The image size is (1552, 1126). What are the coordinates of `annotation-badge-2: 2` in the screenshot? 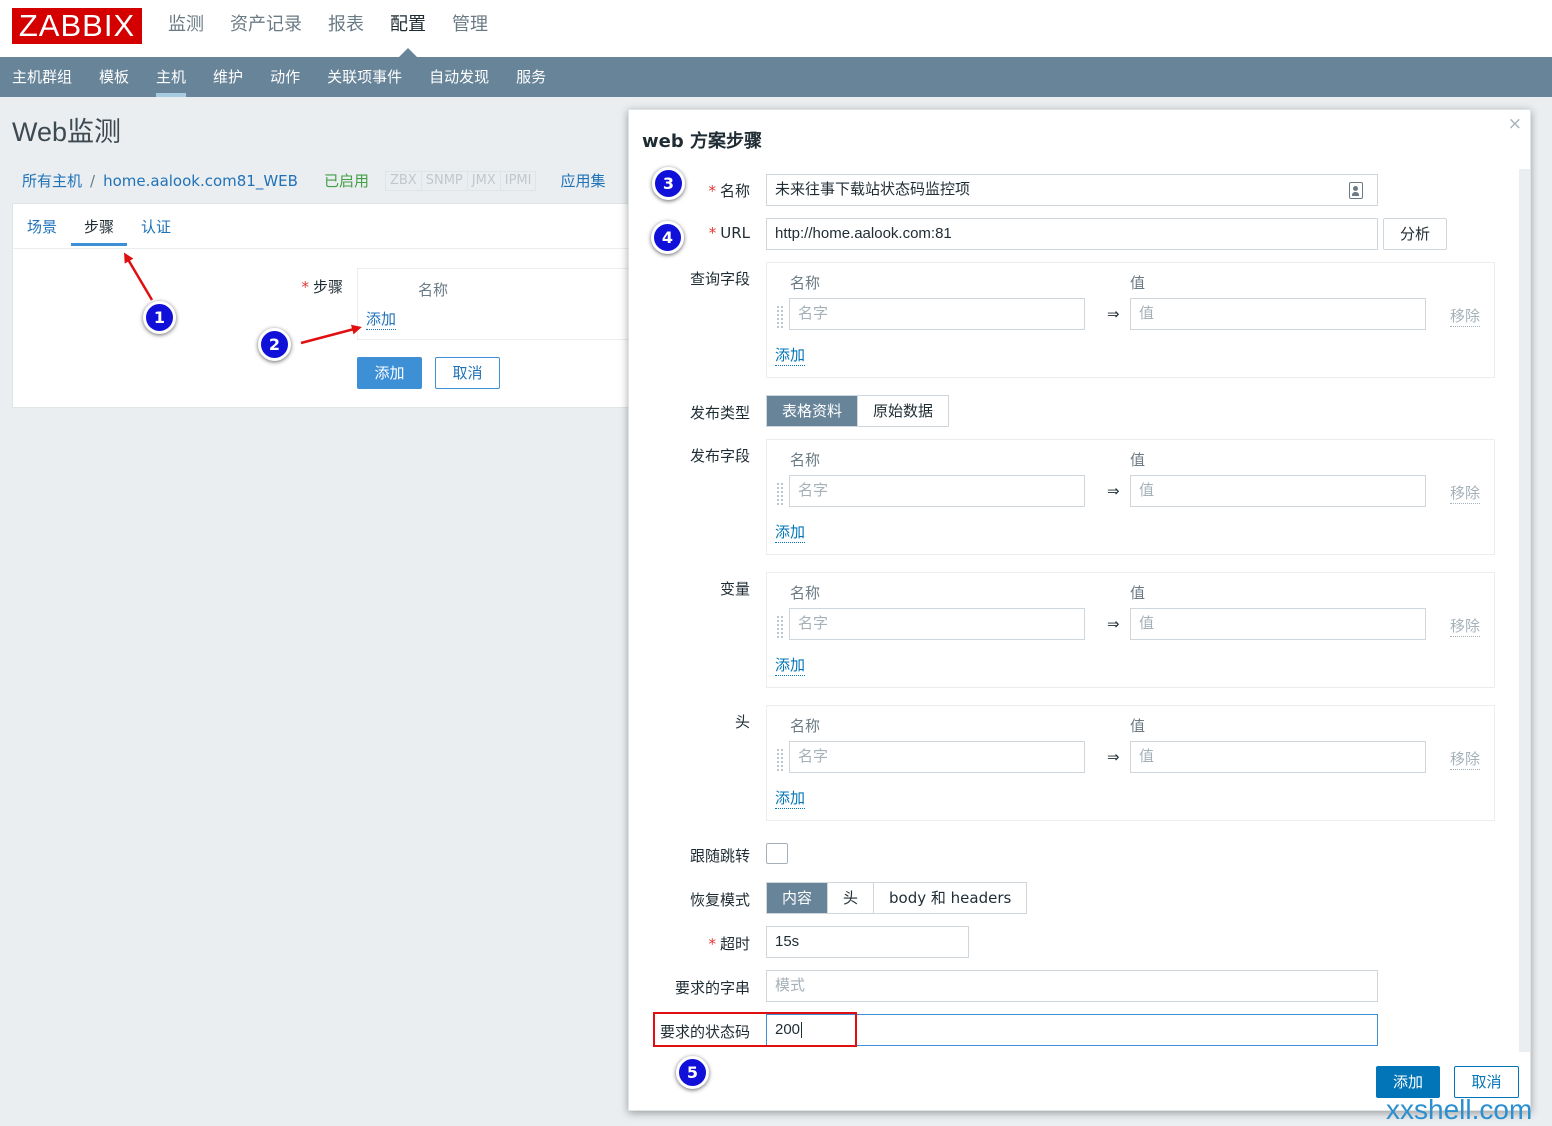 It's located at (274, 344).